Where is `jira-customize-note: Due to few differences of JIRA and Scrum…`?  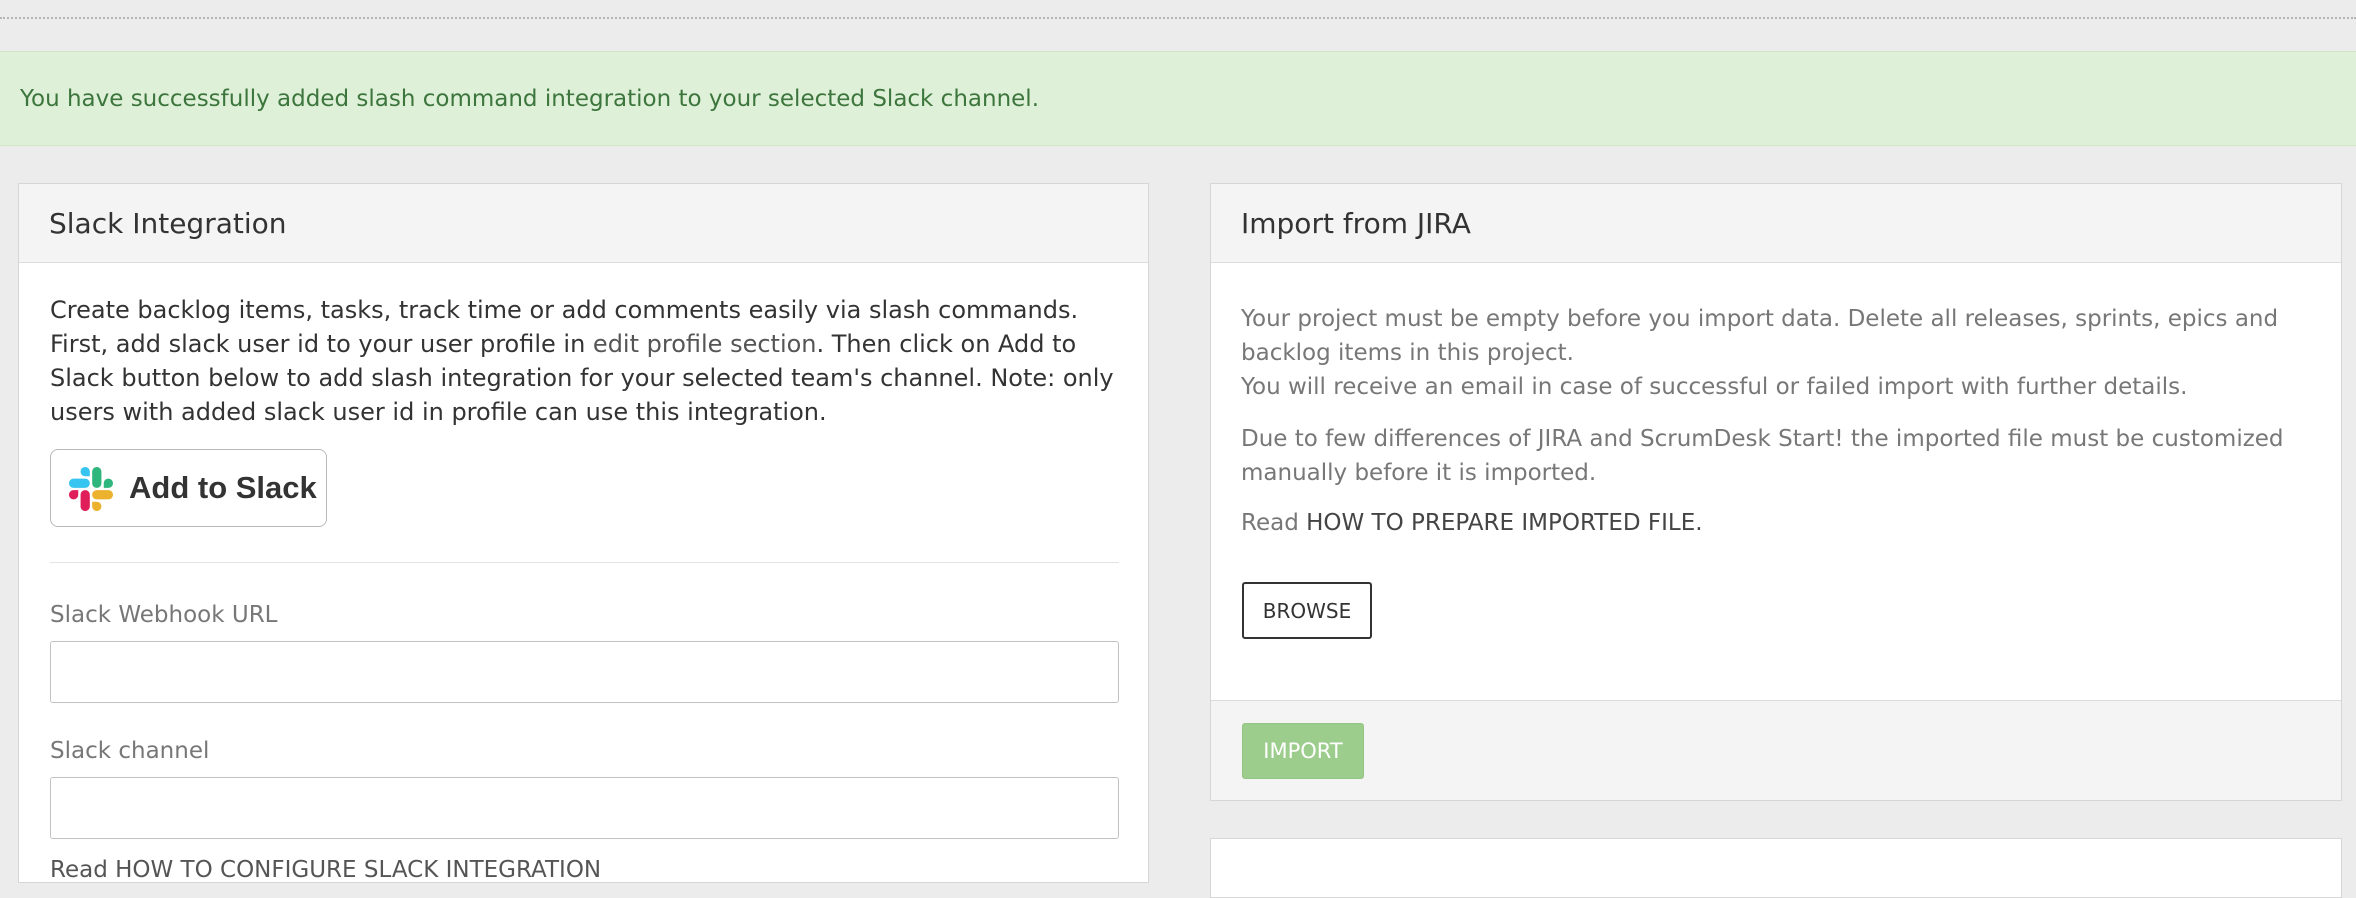
jira-customize-note: Due to few differences of JIRA and Scrum… is located at coordinates (1762, 456).